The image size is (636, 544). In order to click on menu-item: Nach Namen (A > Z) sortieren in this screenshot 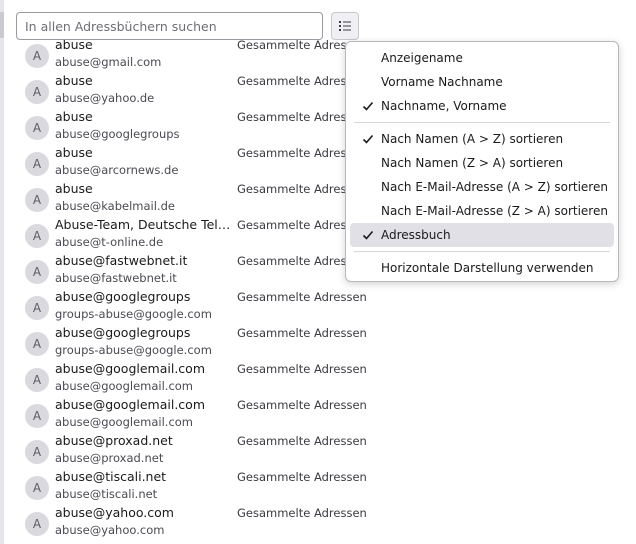, I will do `click(482, 139)`.